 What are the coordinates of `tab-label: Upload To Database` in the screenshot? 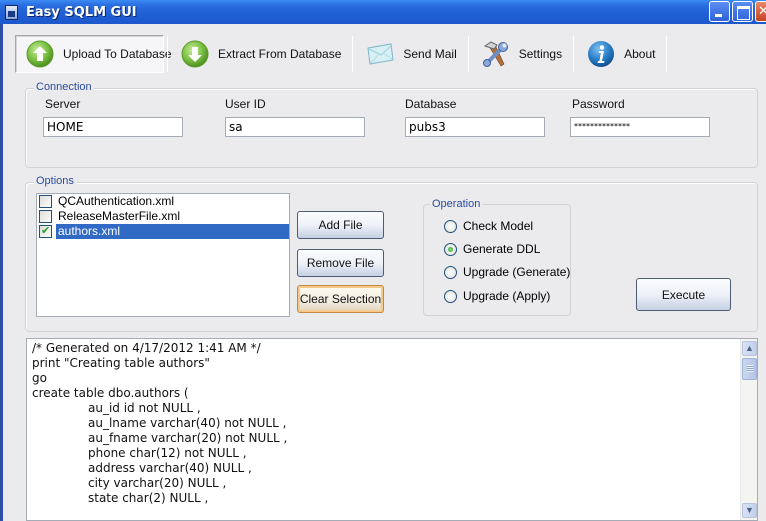 It's located at (117, 54).